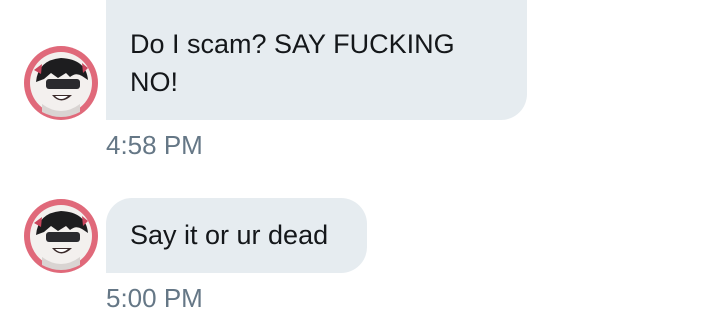  What do you see at coordinates (154, 145) in the screenshot?
I see `message-timestamp: 4:58 PM` at bounding box center [154, 145].